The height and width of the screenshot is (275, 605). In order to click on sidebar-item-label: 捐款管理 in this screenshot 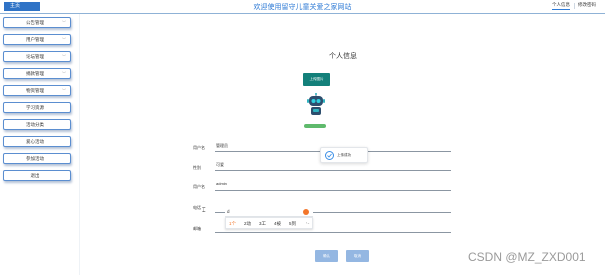, I will do `click(35, 73)`.